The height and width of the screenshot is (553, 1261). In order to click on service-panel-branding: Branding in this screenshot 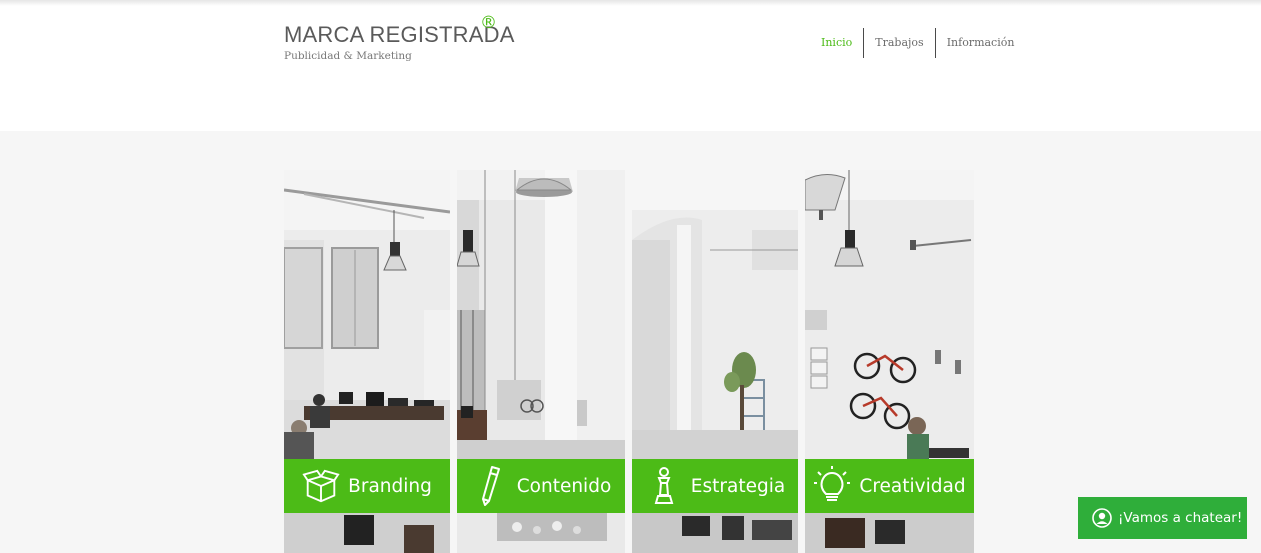, I will do `click(367, 361)`.